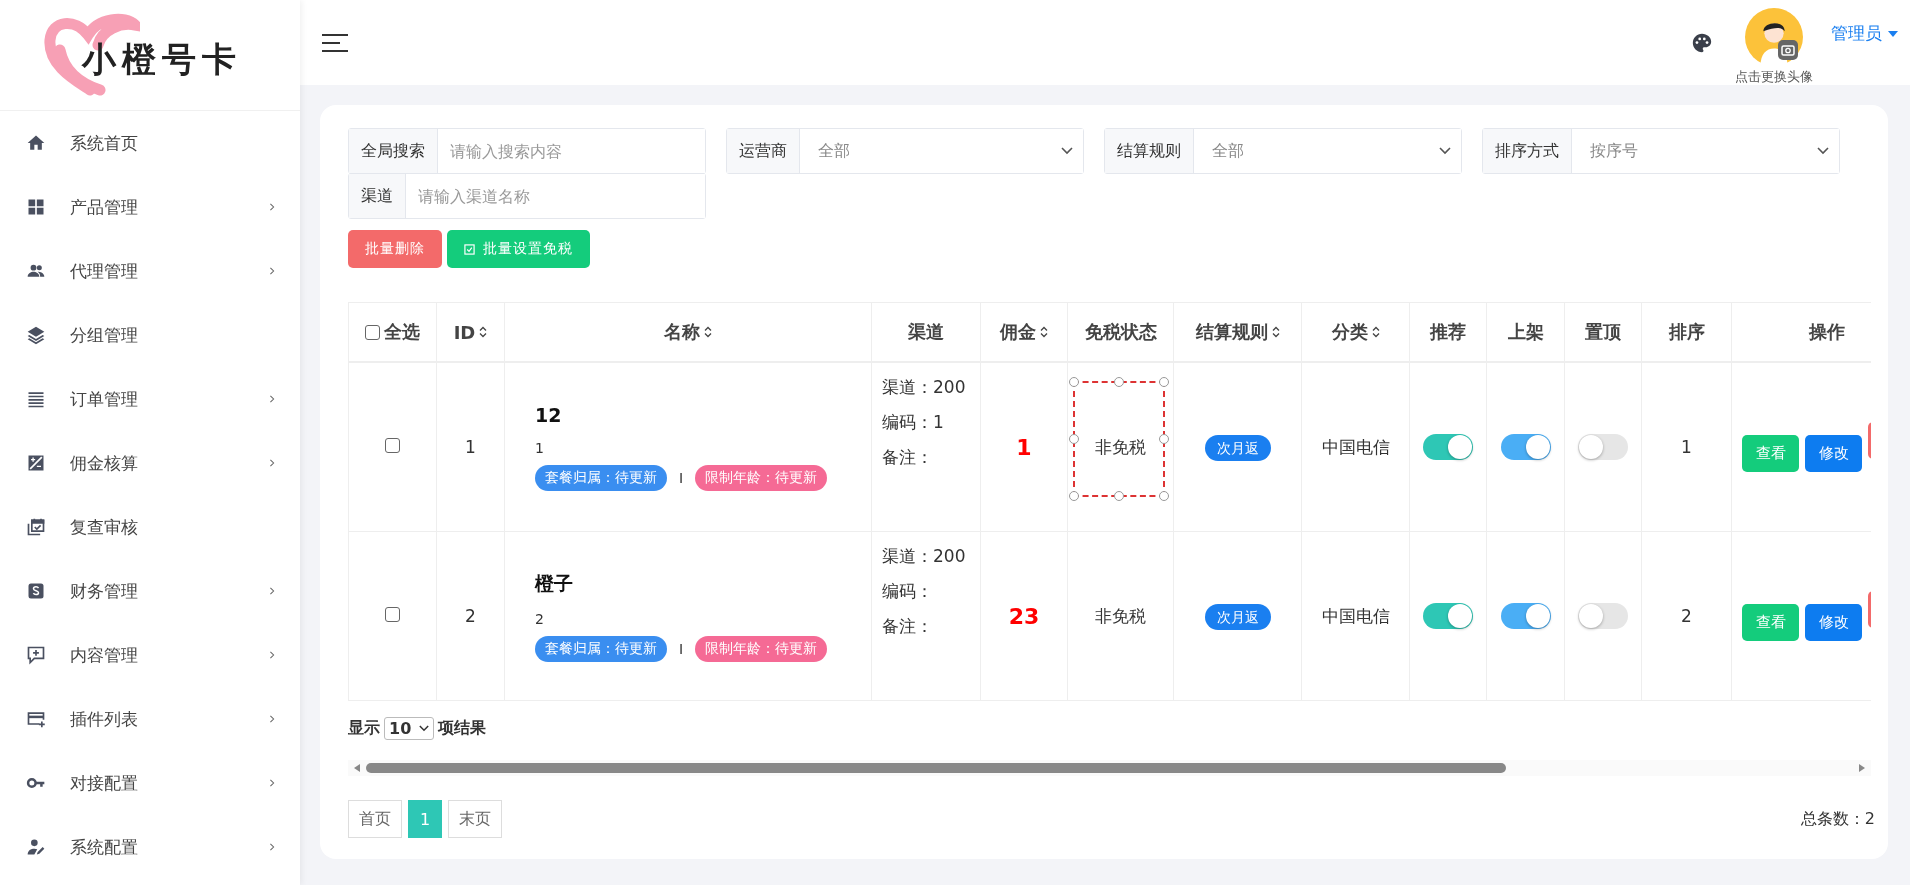  I want to click on commission-value: 1, so click(1024, 447).